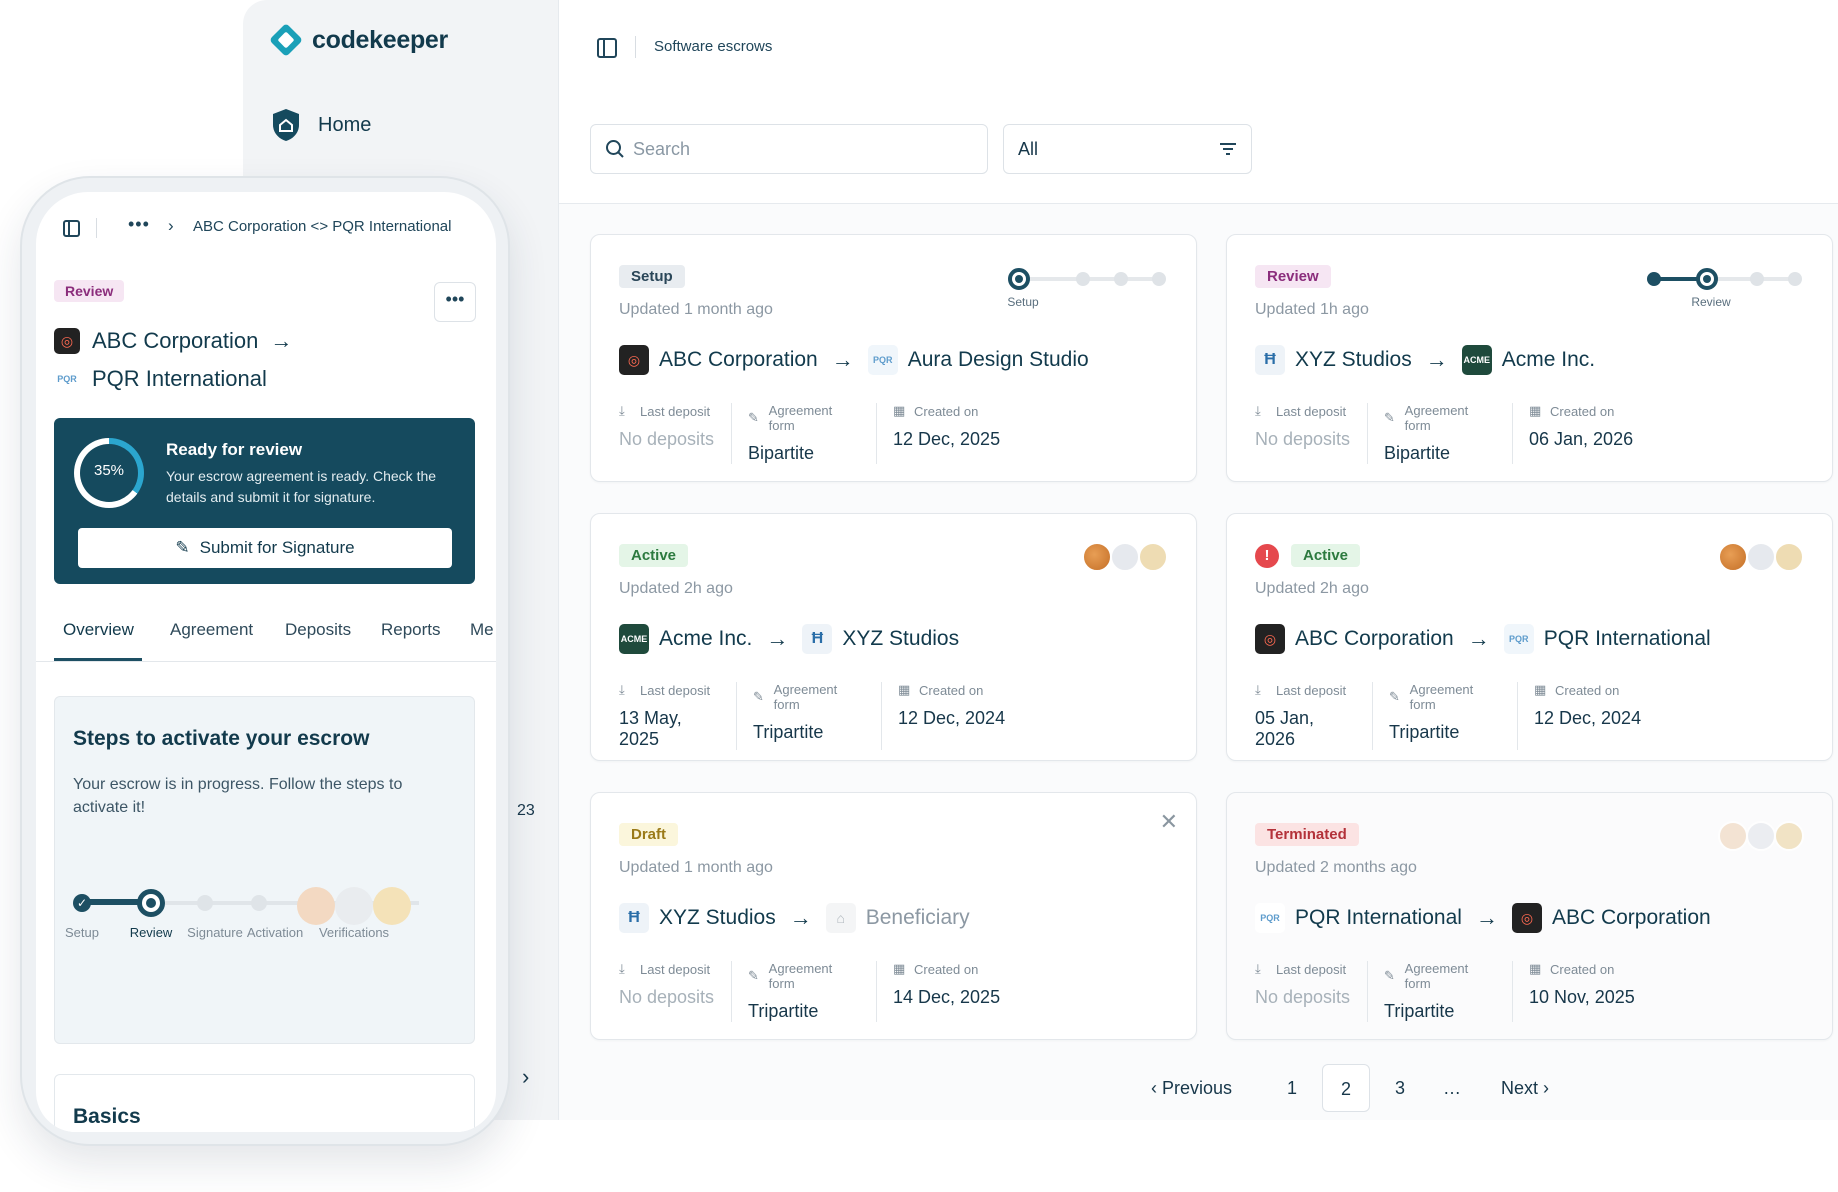 The image size is (1838, 1192). What do you see at coordinates (1292, 1088) in the screenshot?
I see `page-button: 1` at bounding box center [1292, 1088].